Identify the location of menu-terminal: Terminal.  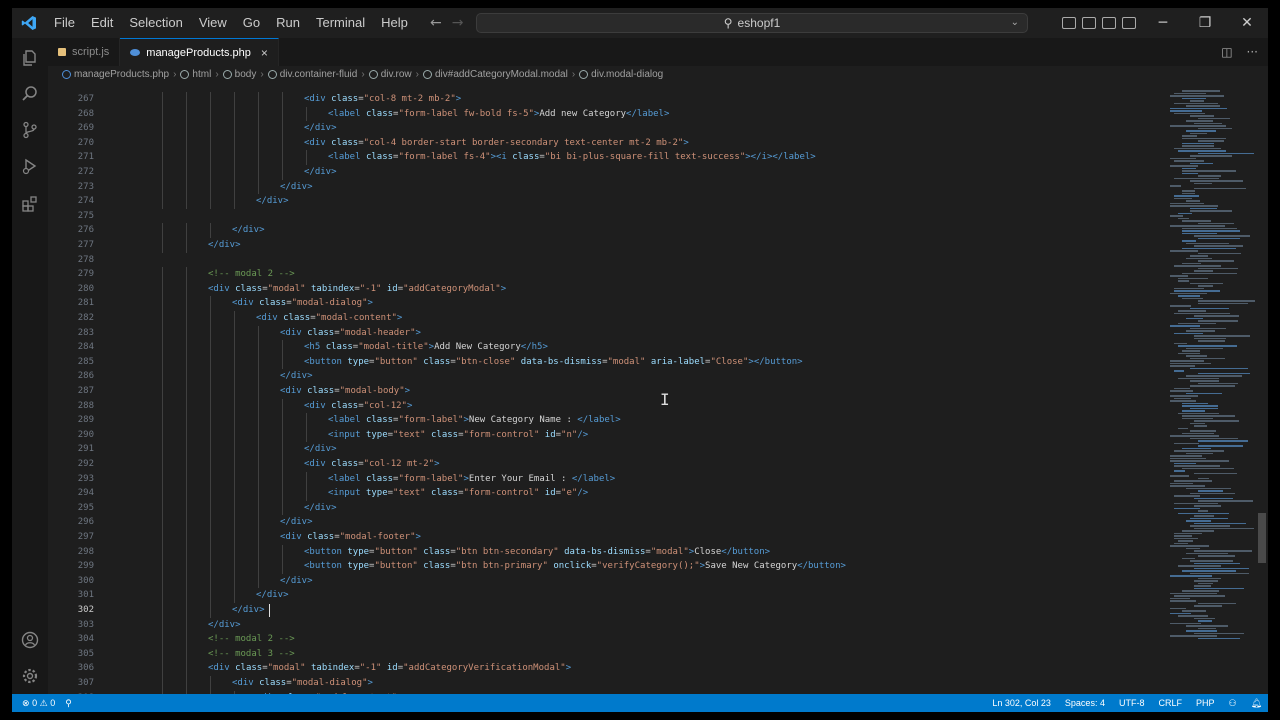
(340, 23).